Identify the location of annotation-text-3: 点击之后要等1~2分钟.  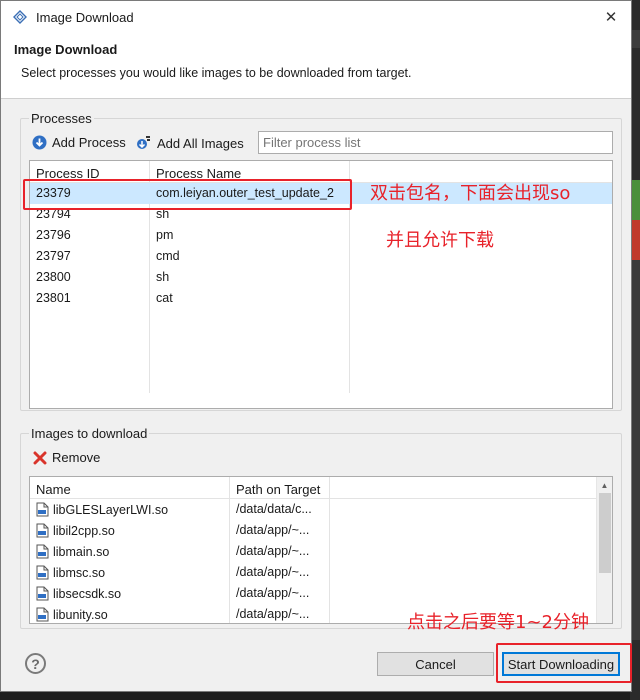
(498, 622).